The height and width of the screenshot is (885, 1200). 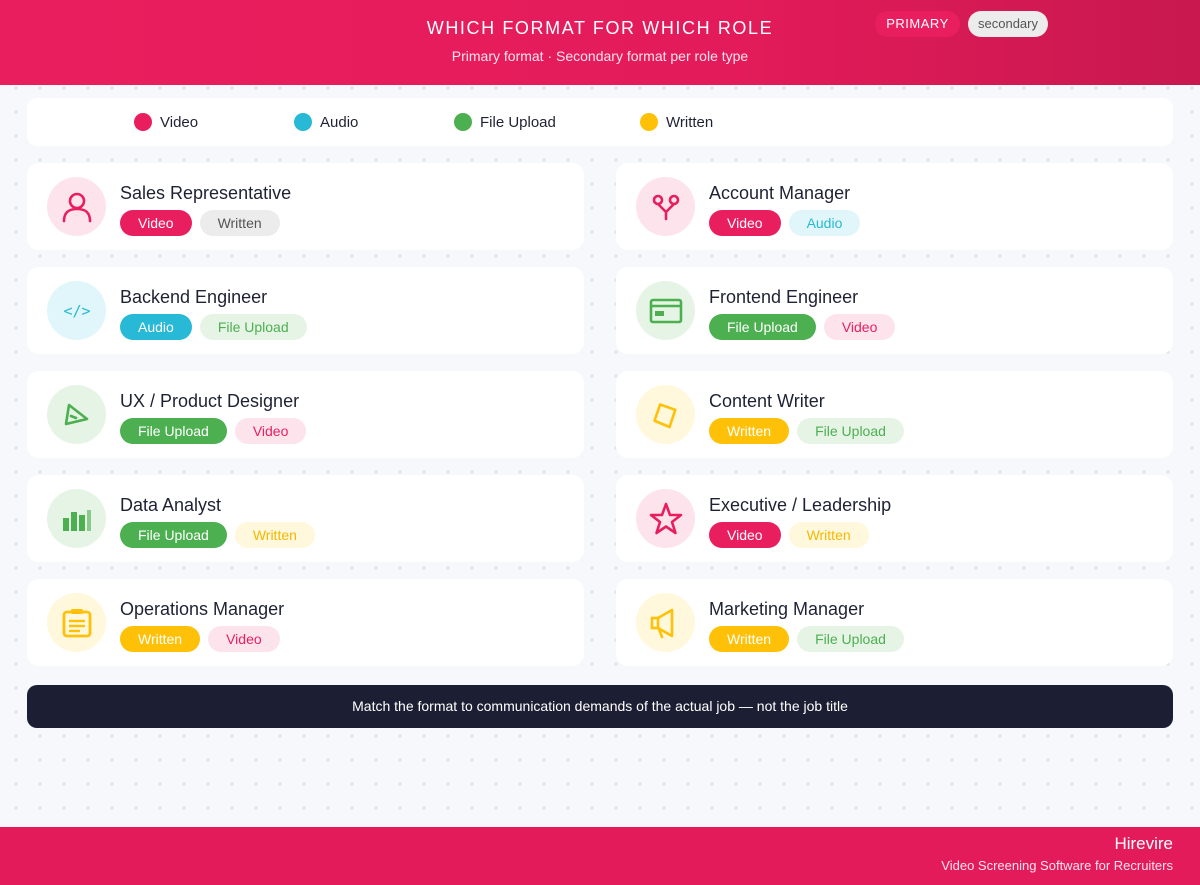 I want to click on format-tags: File Upload Written, so click(x=221, y=535).